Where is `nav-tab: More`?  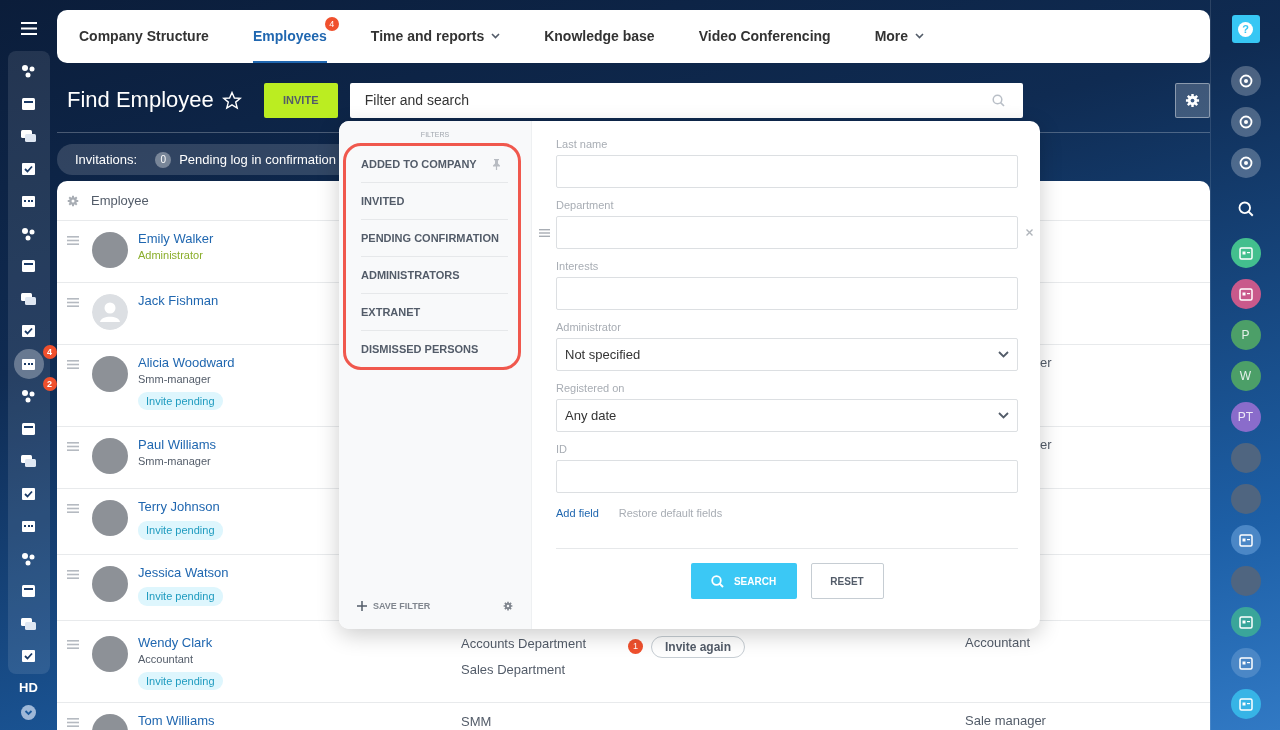 nav-tab: More is located at coordinates (899, 36).